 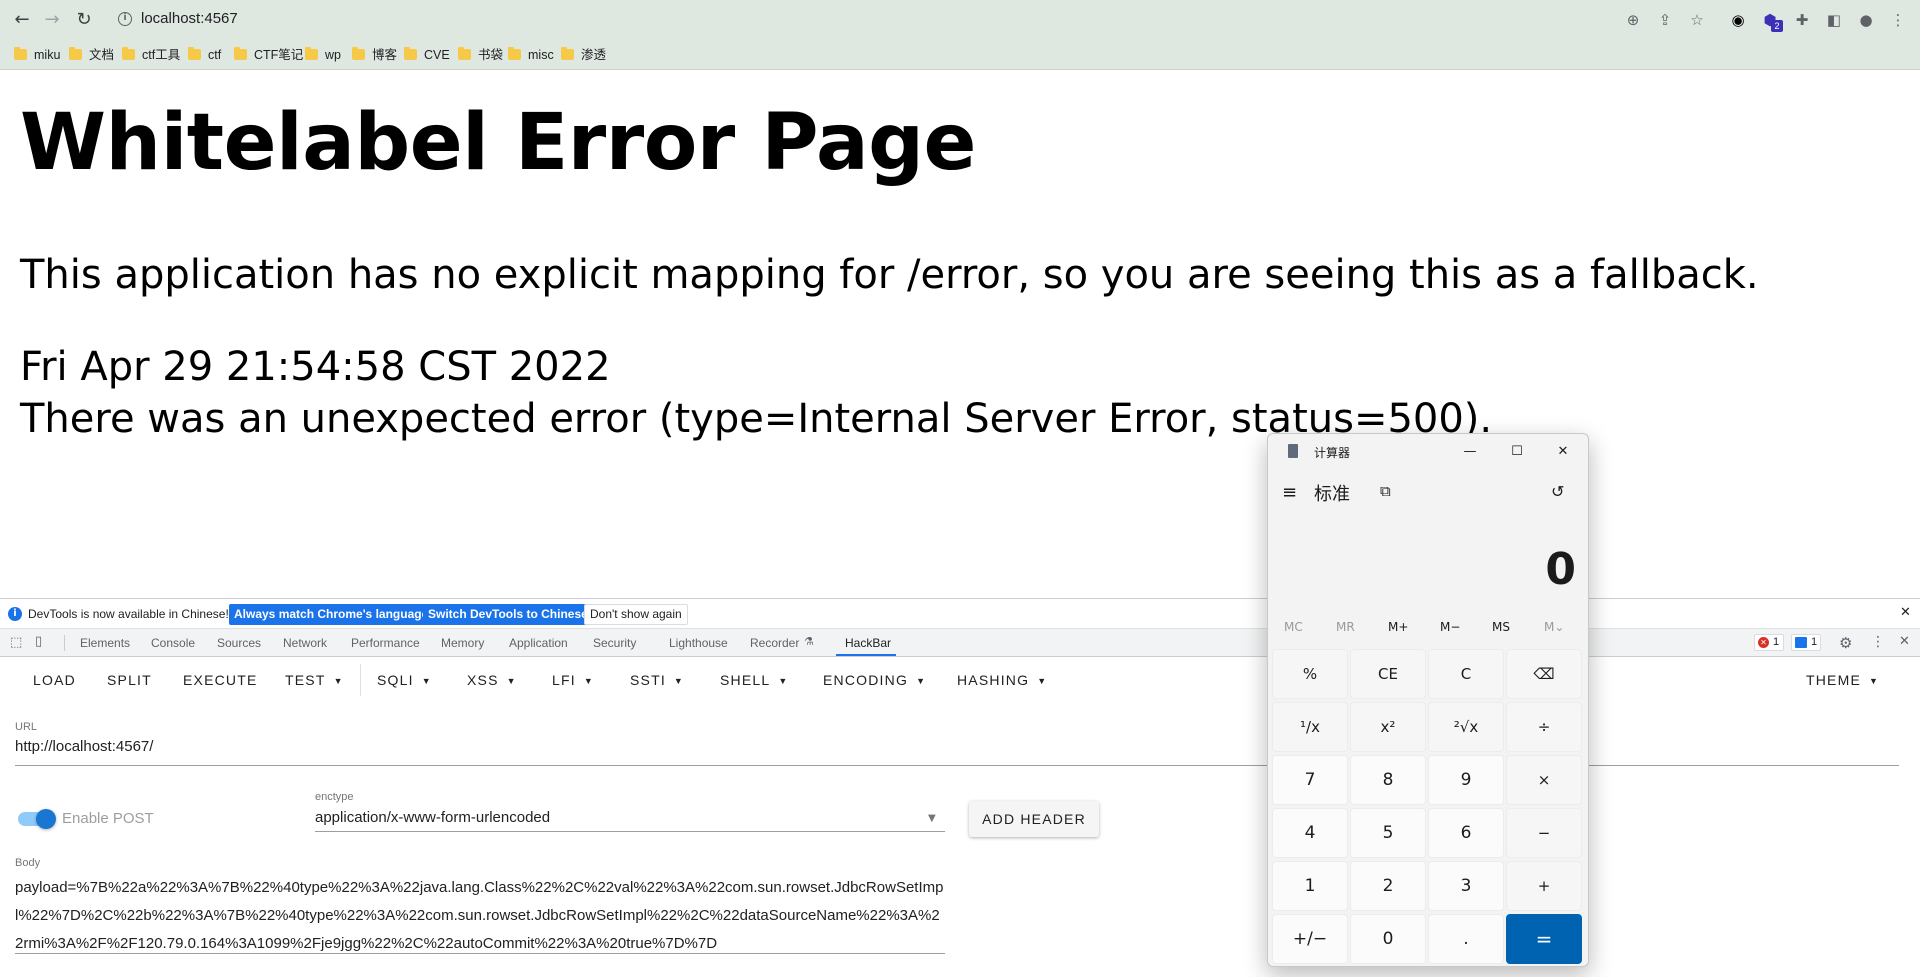 I want to click on tab-network: Network, so click(x=305, y=643).